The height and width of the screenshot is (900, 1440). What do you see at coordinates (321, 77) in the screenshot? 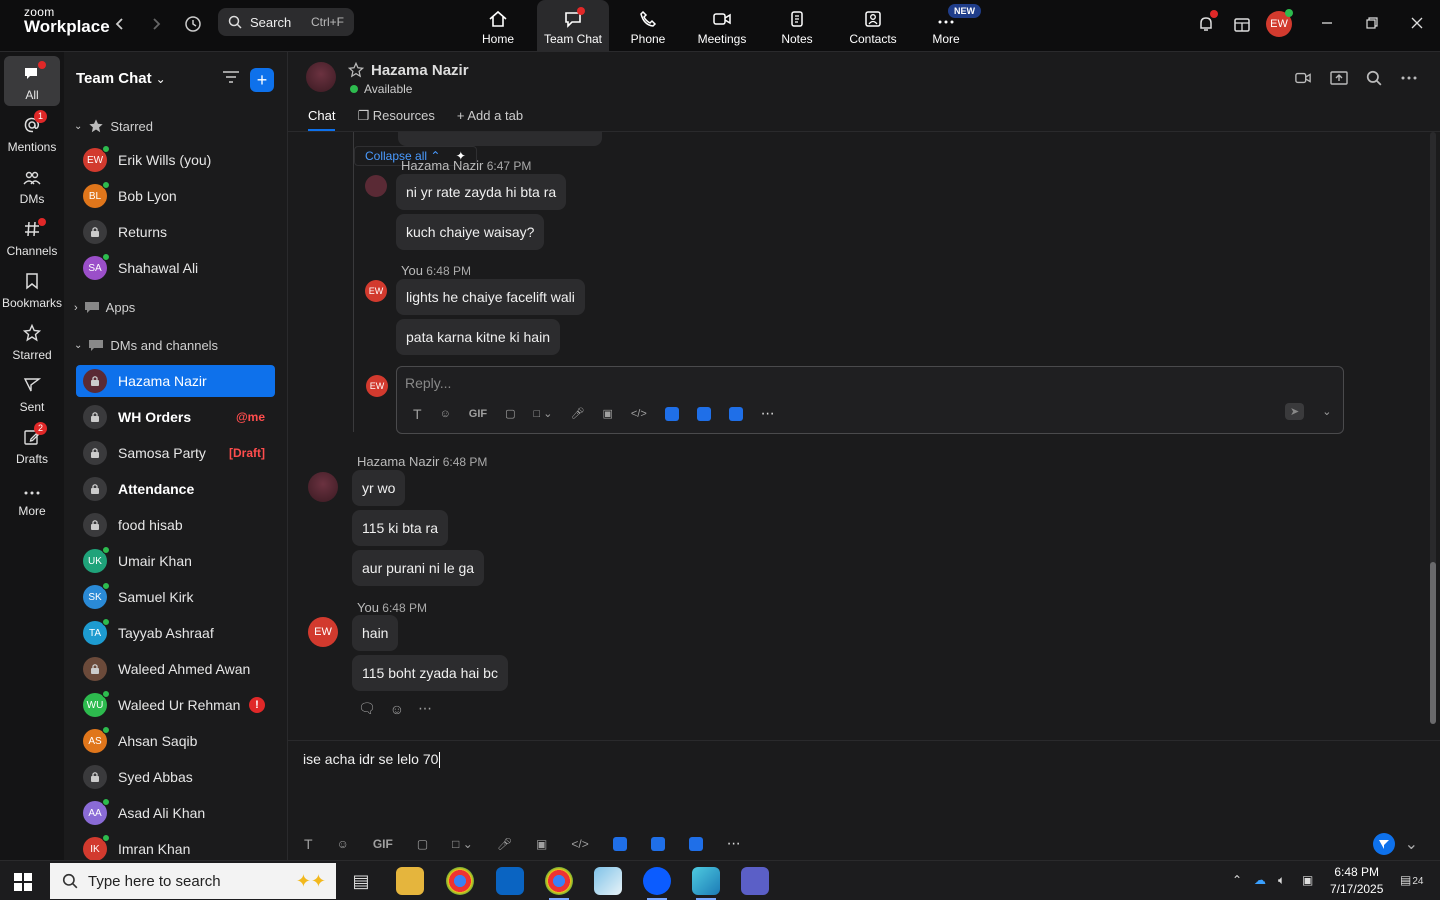
I see `contact-avatar` at bounding box center [321, 77].